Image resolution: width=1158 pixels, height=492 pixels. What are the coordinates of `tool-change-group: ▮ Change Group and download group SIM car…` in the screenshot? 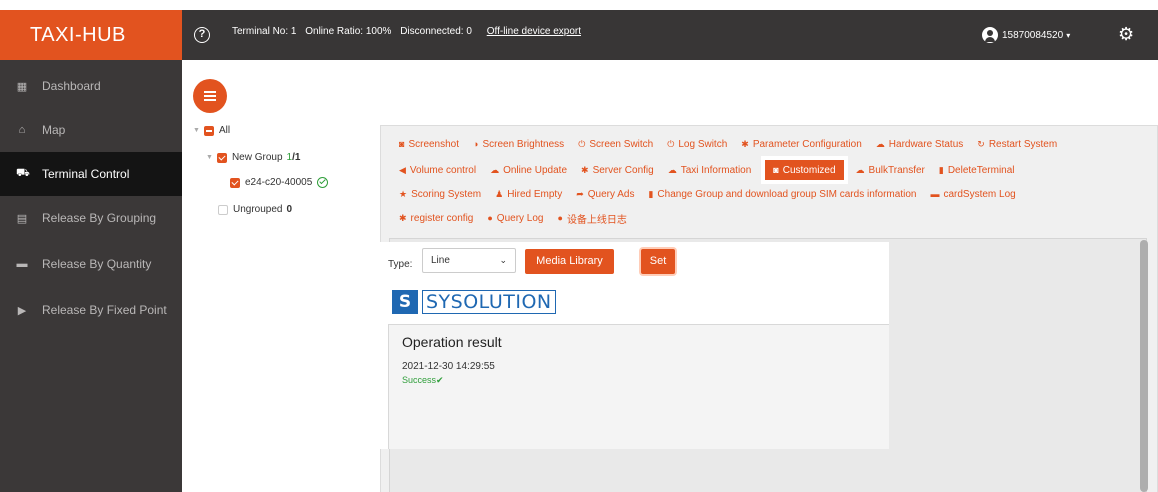 It's located at (782, 194).